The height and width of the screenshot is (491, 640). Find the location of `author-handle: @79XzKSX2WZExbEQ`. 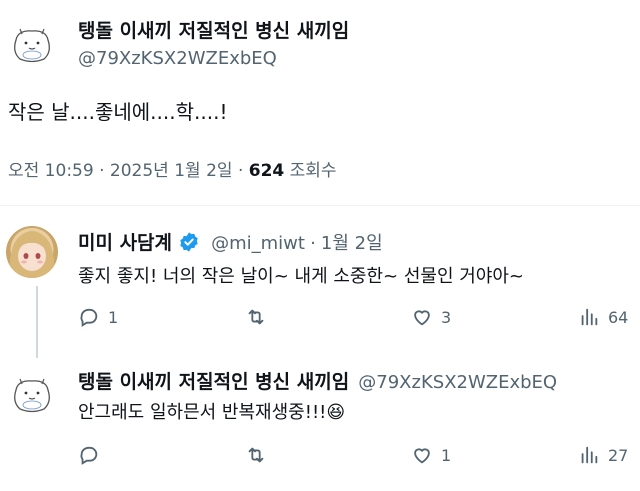

author-handle: @79XzKSX2WZExbEQ is located at coordinates (177, 58).